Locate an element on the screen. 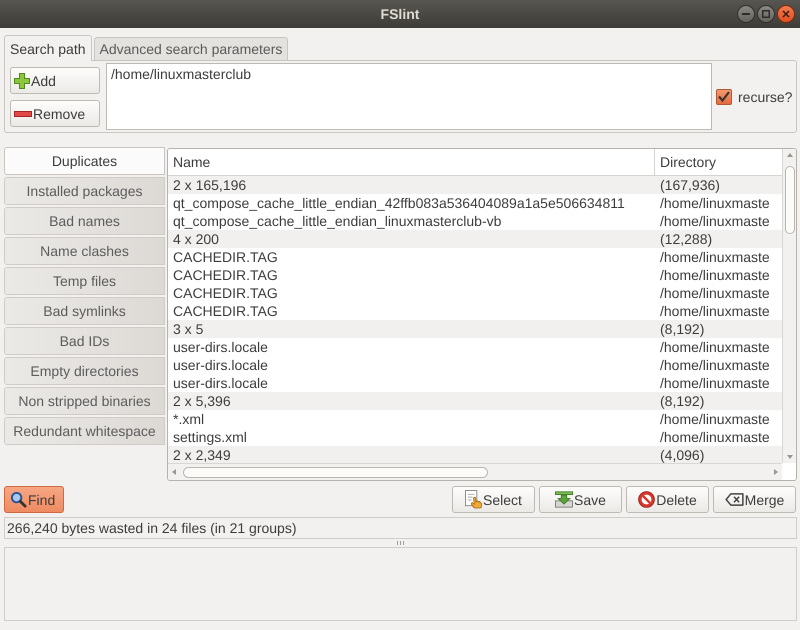  maximize-icon is located at coordinates (766, 14).